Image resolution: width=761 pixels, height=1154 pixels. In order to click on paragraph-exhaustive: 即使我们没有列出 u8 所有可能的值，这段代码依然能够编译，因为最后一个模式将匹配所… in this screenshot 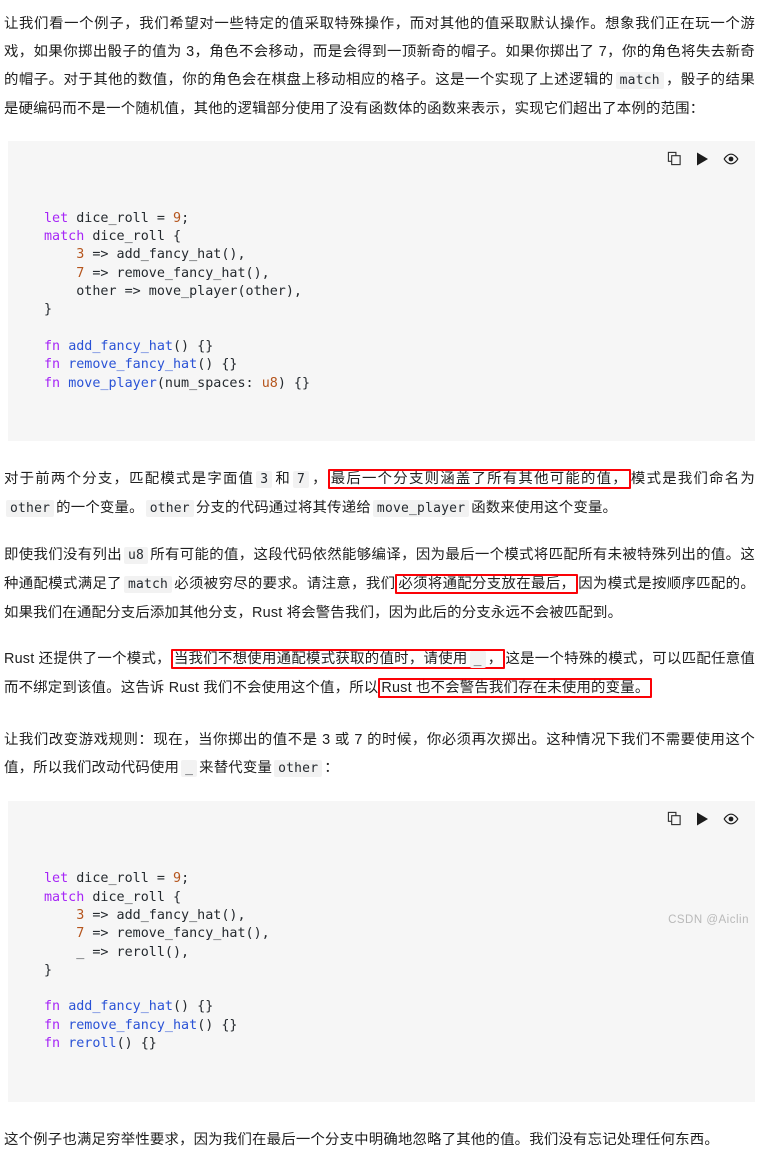, I will do `click(380, 584)`.